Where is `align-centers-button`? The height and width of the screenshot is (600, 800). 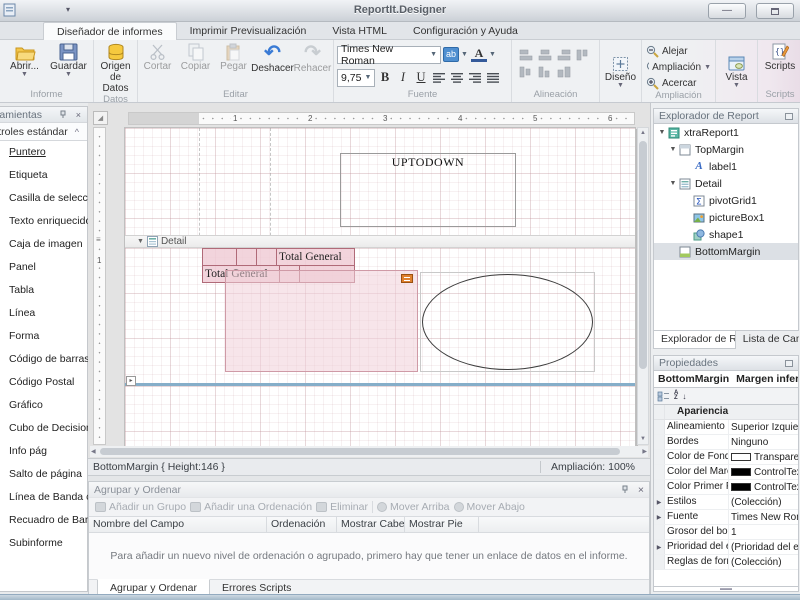
align-centers-button is located at coordinates (545, 55).